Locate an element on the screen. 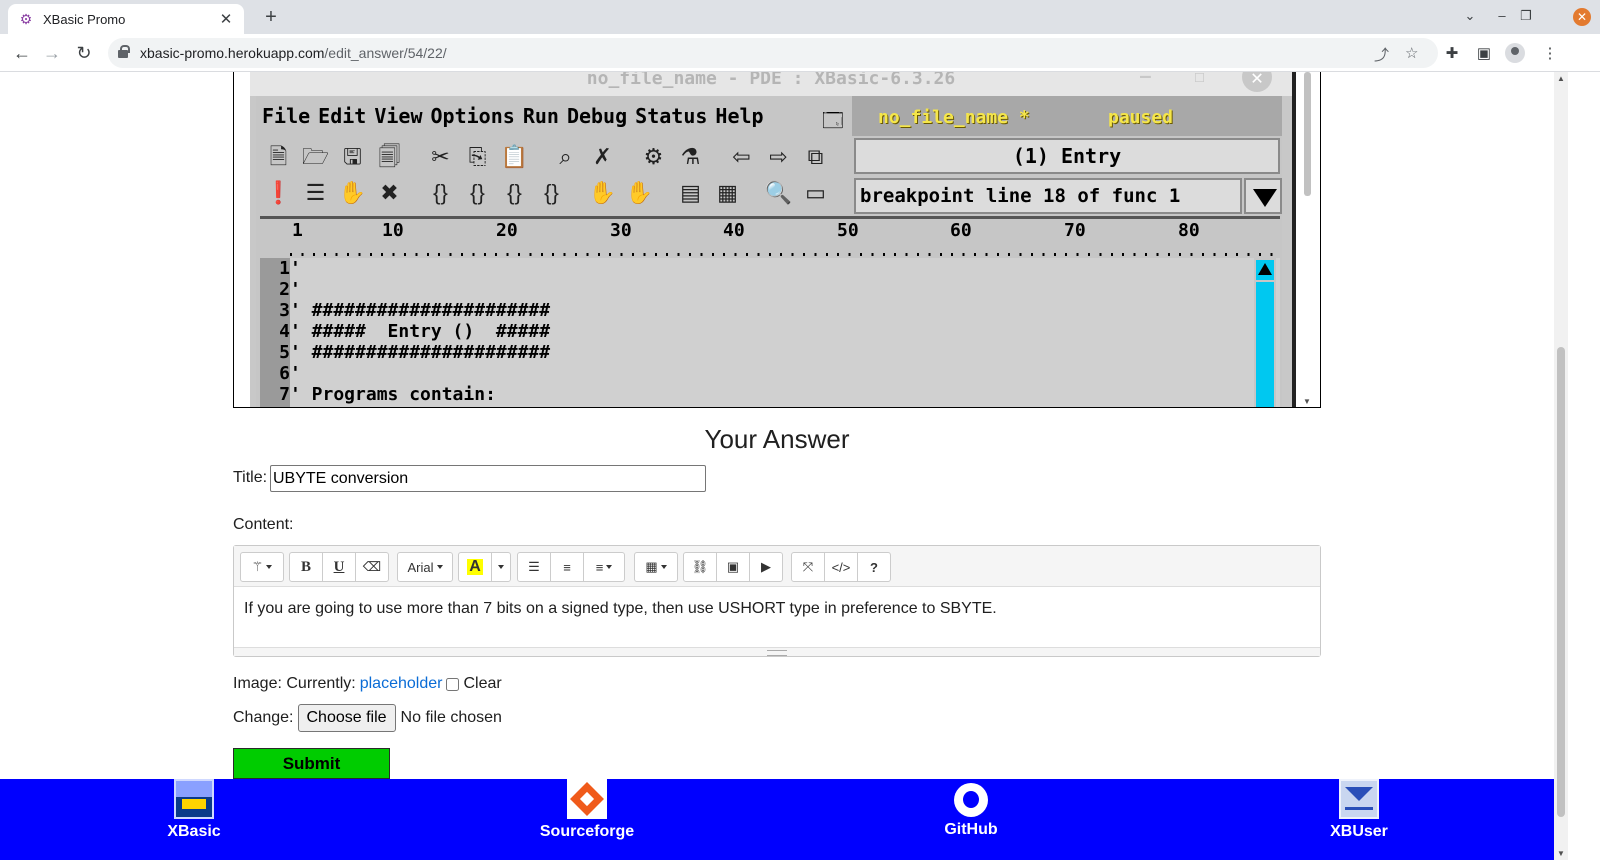 The image size is (1600, 860). windows-icon: ⧉ is located at coordinates (815, 156).